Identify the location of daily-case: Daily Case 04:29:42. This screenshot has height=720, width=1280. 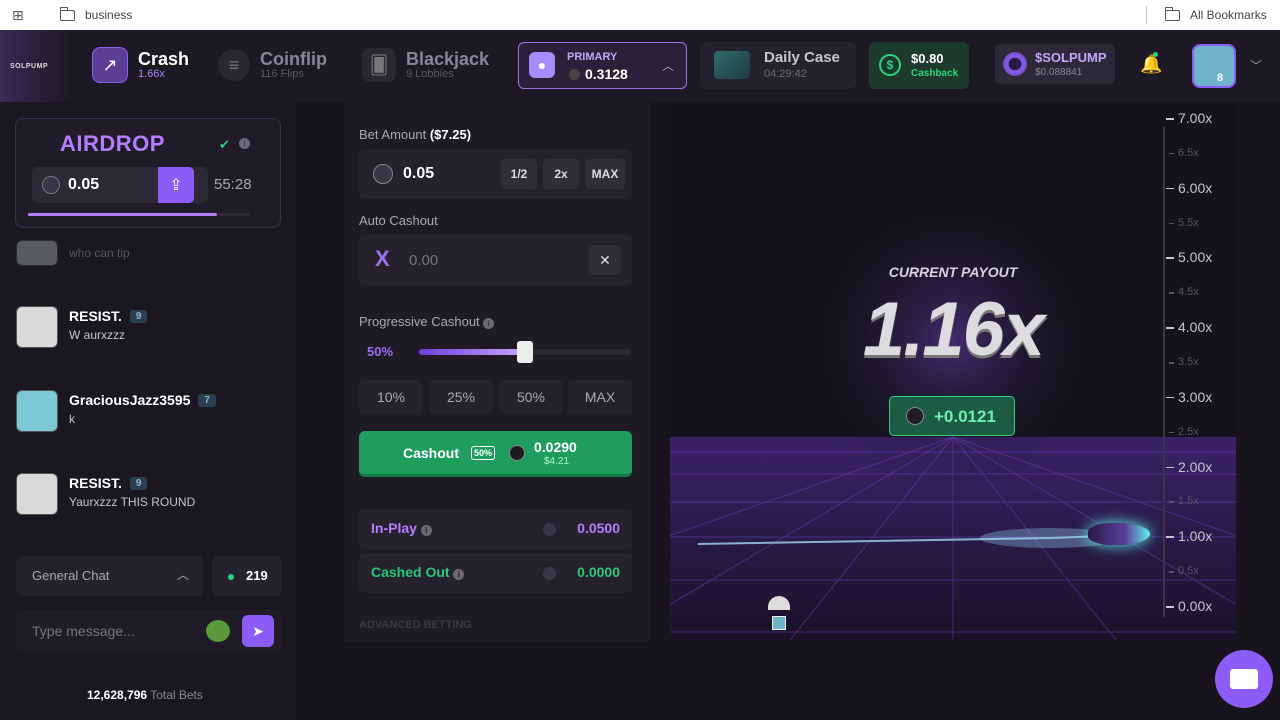
(778, 65).